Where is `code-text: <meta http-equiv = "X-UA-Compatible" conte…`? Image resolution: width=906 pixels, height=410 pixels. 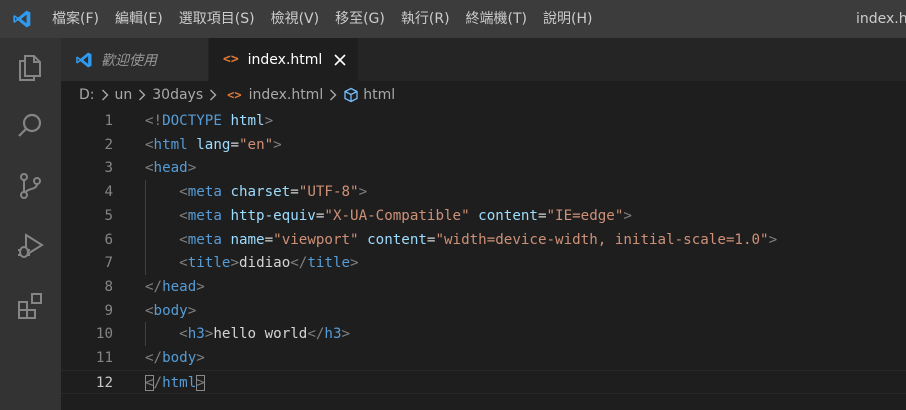 code-text: <meta http-equiv = "X-UA-Compatible" conte… is located at coordinates (388, 216).